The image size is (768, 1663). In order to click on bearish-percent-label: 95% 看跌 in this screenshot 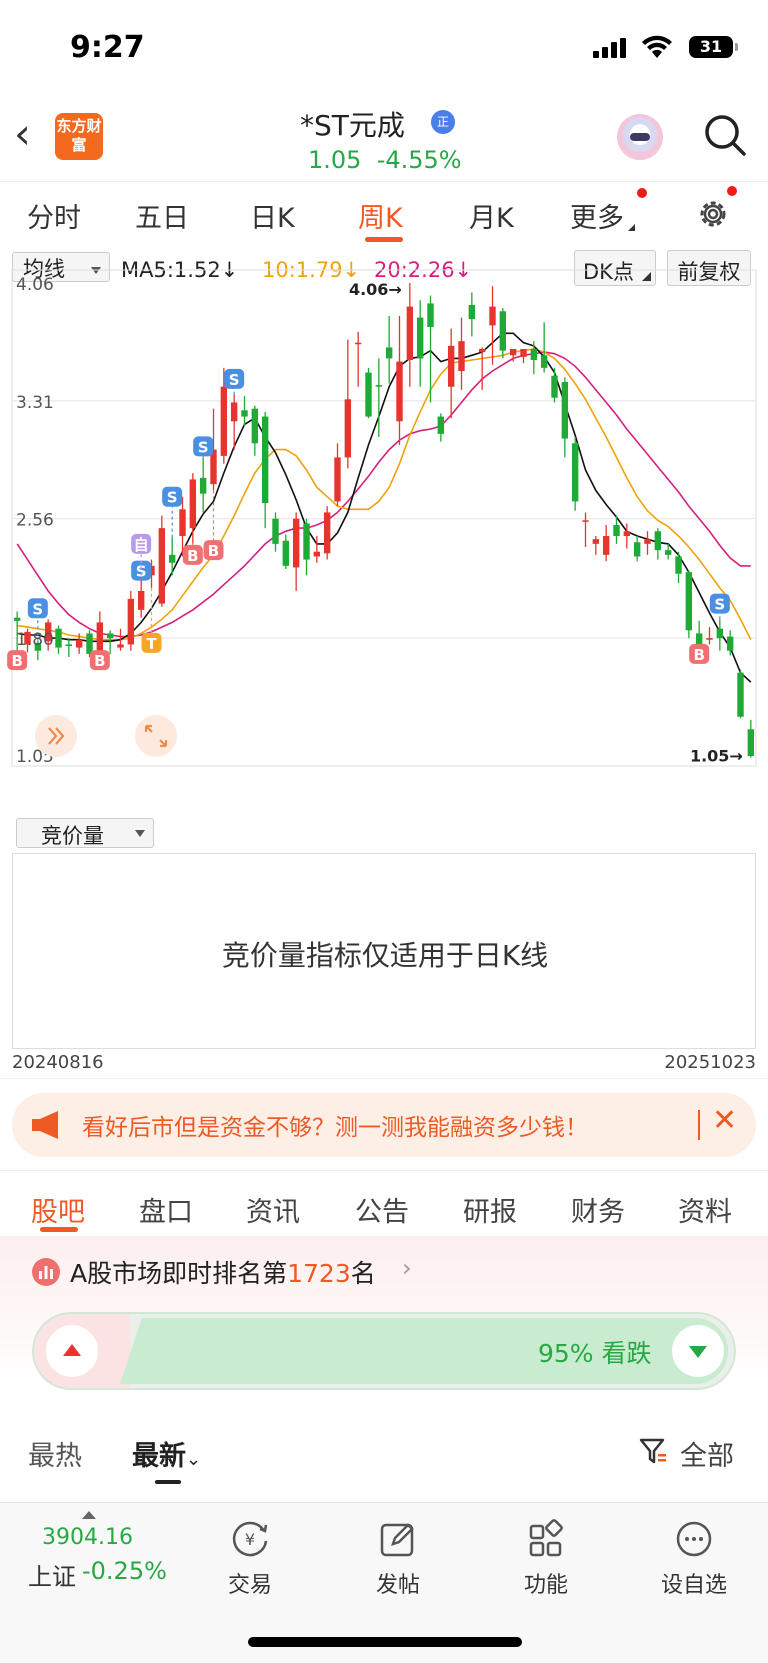, I will do `click(595, 1353)`.